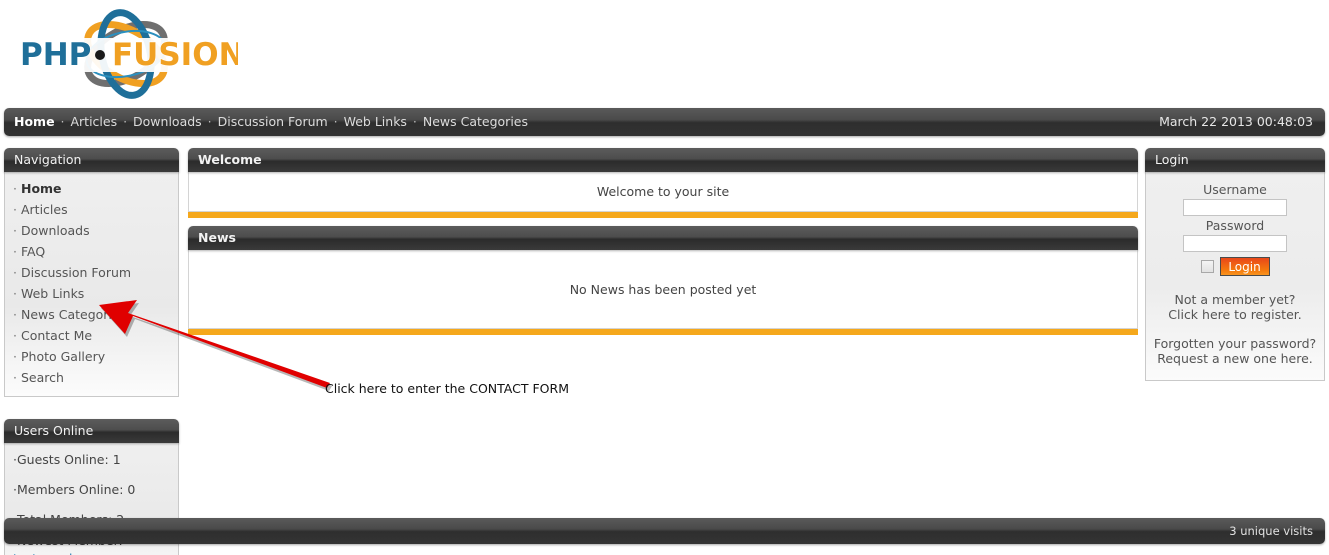  Describe the element at coordinates (41, 188) in the screenshot. I see `sidebar-item-label: Home` at that location.